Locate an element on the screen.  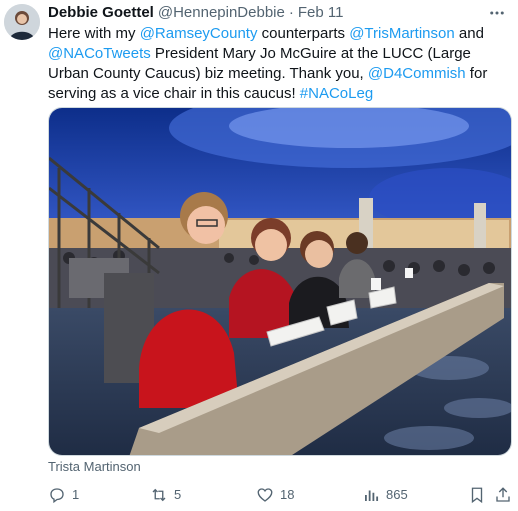
reply-icon is located at coordinates (57, 496).